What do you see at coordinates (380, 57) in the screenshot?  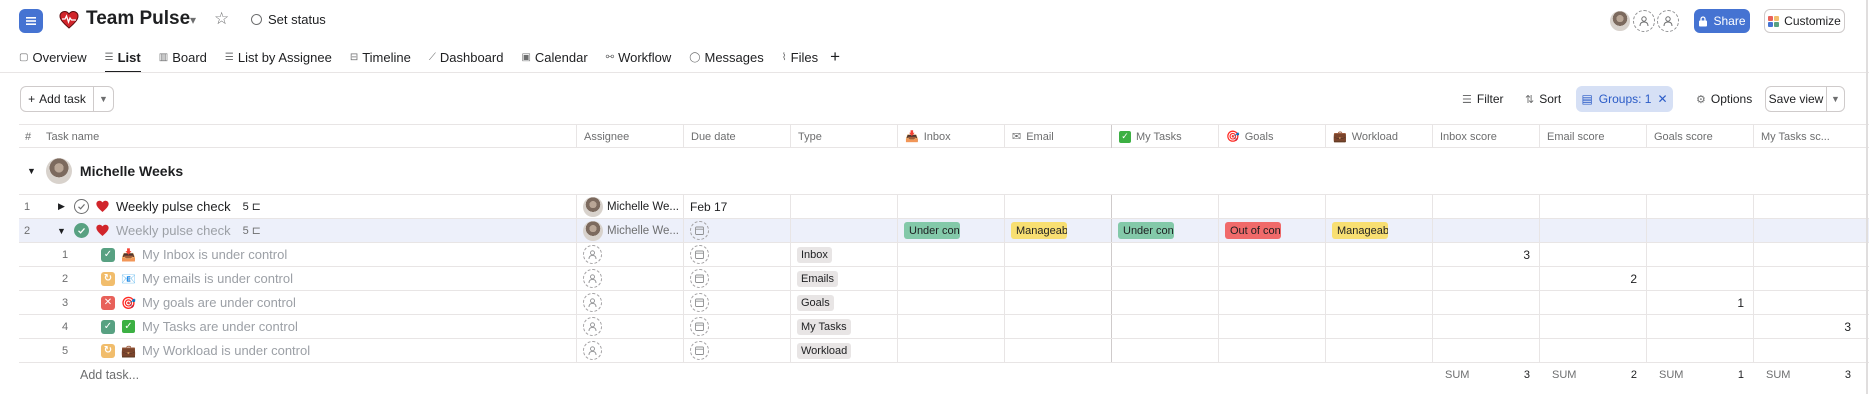 I see `tab-timeline: ⊟ Timeline` at bounding box center [380, 57].